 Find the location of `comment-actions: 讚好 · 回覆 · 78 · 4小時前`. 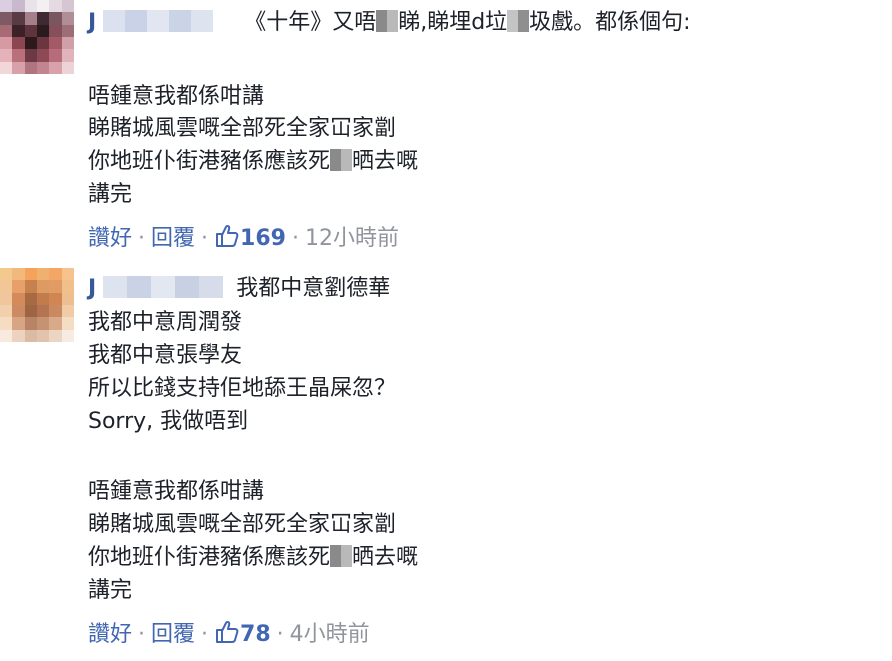

comment-actions: 讚好 · 回覆 · 78 · 4小時前 is located at coordinates (229, 635).